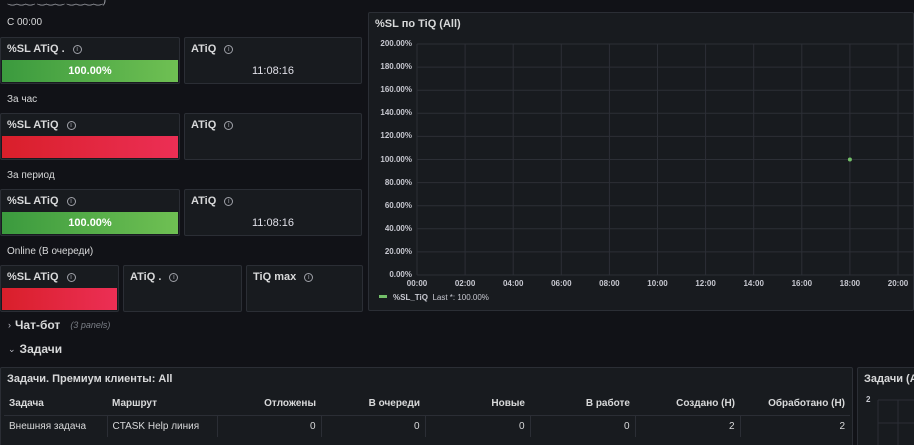 This screenshot has width=914, height=445. I want to click on x-tick-label: 20:00, so click(898, 283).